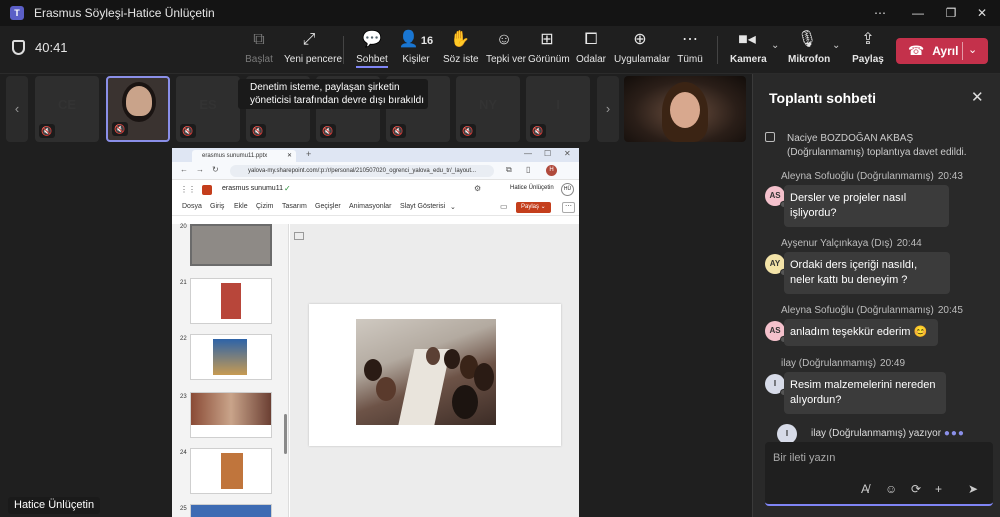 The height and width of the screenshot is (517, 1000). Describe the element at coordinates (252, 188) in the screenshot. I see `file-name: erasmus sunumu11` at that location.